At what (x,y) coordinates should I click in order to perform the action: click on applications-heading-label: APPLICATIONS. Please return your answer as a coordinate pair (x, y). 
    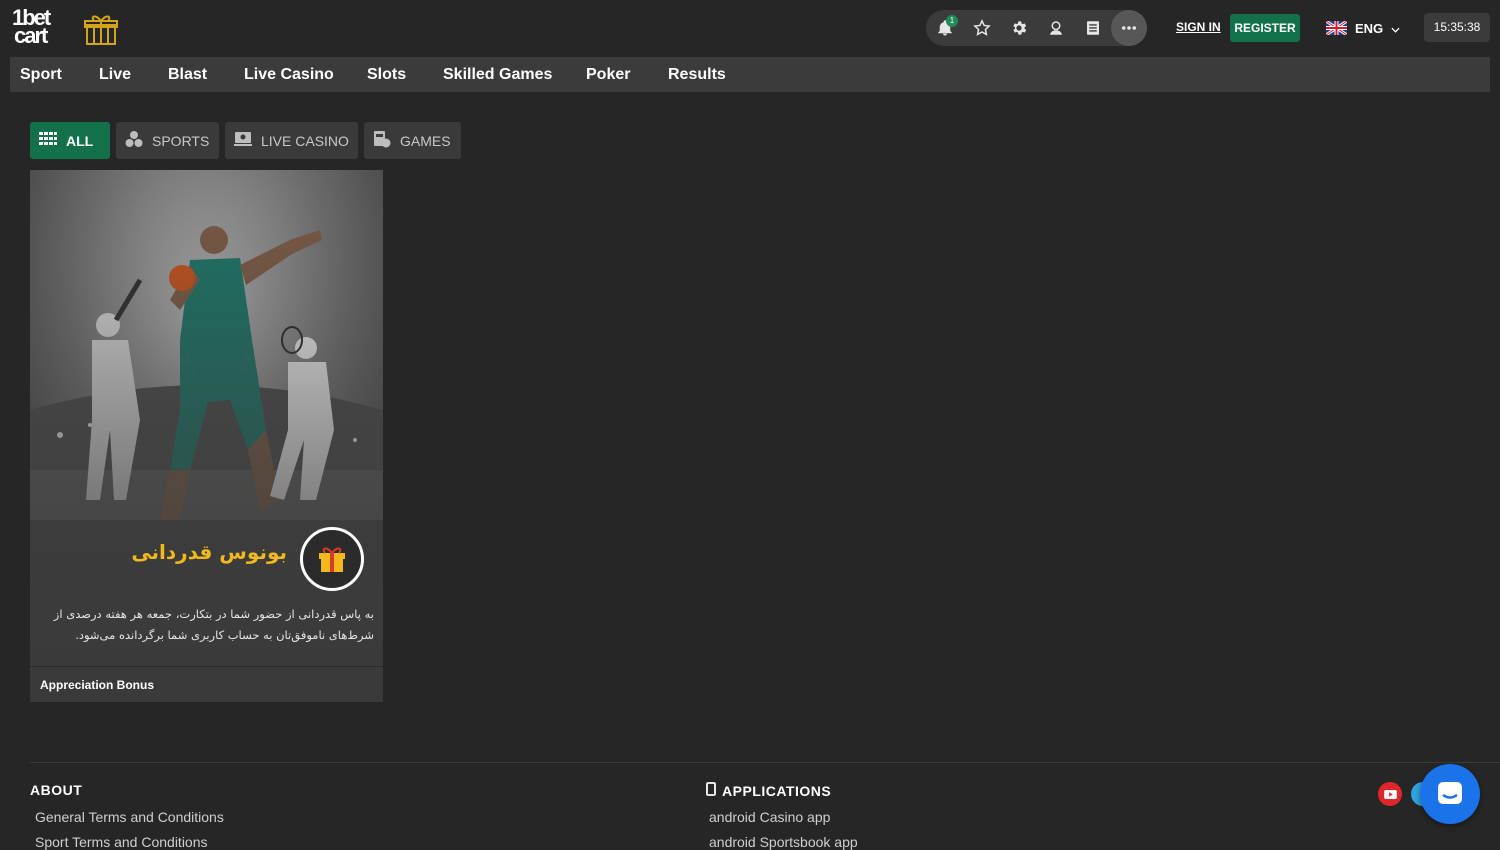
    Looking at the image, I should click on (777, 790).